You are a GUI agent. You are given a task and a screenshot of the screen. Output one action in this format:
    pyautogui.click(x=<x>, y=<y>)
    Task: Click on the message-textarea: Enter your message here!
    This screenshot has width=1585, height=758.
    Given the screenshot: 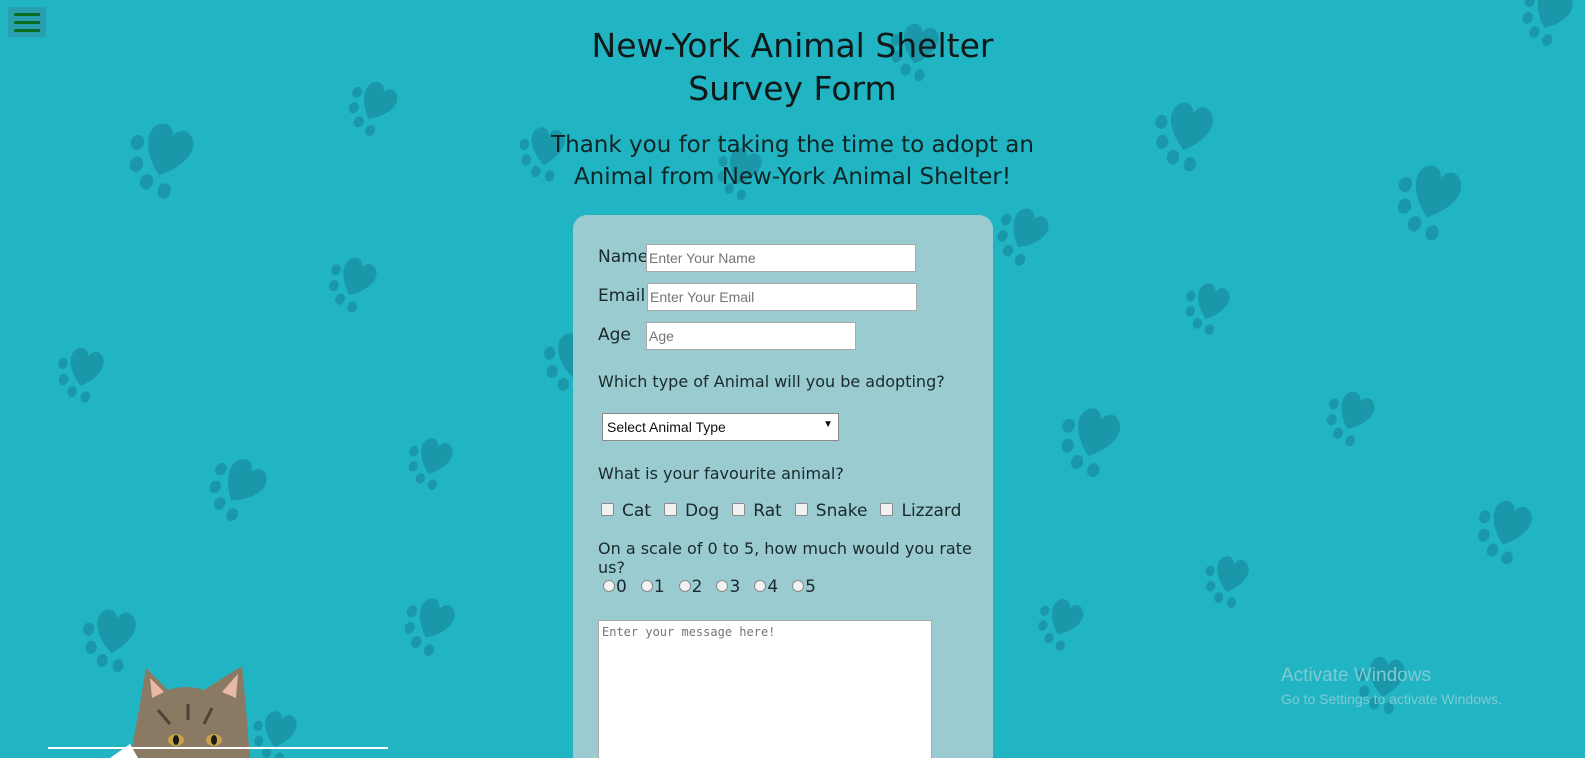 What is the action you would take?
    pyautogui.click(x=765, y=689)
    